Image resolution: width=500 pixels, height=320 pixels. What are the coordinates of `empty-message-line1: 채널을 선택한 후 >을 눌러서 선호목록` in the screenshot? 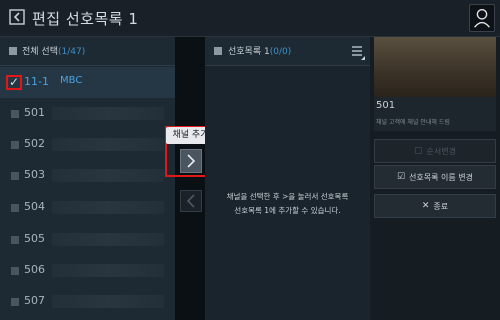 It's located at (287, 196).